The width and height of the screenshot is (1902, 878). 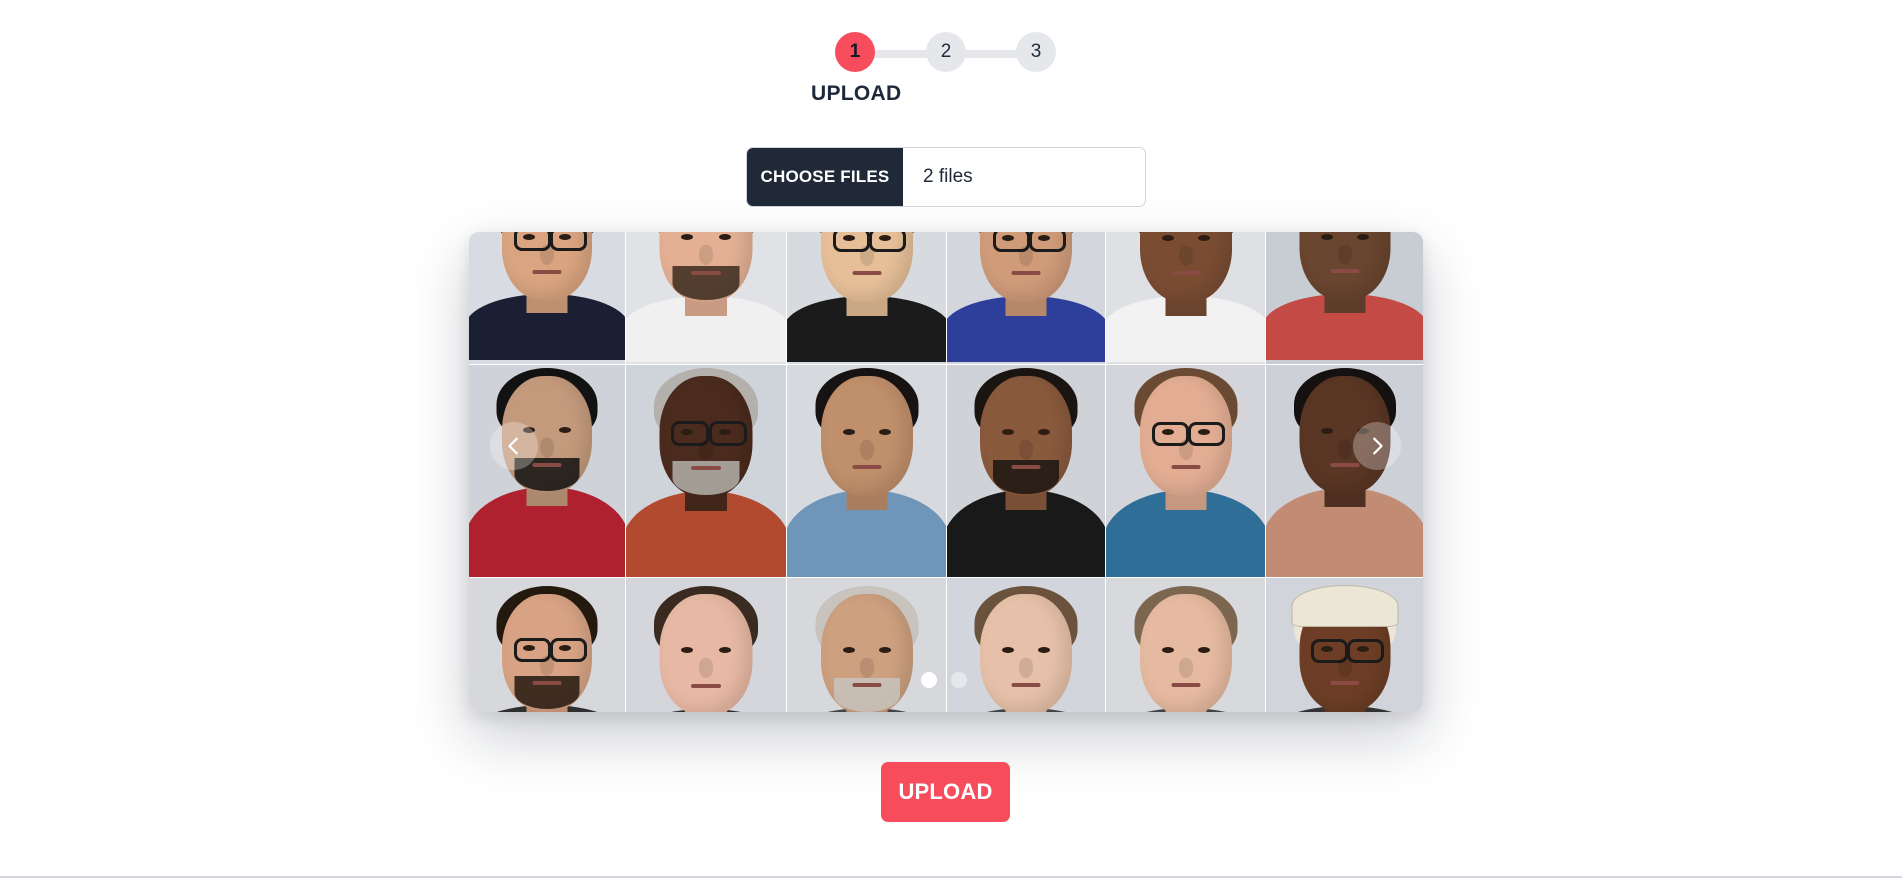 What do you see at coordinates (946, 52) in the screenshot?
I see `step-2-indicator: 2` at bounding box center [946, 52].